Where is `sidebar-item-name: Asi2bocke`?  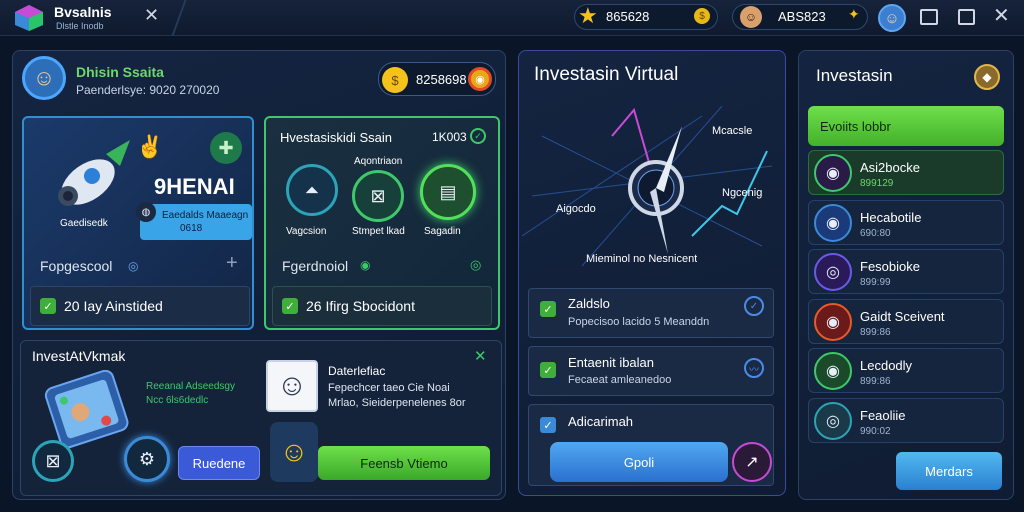 sidebar-item-name: Asi2bocke is located at coordinates (890, 167).